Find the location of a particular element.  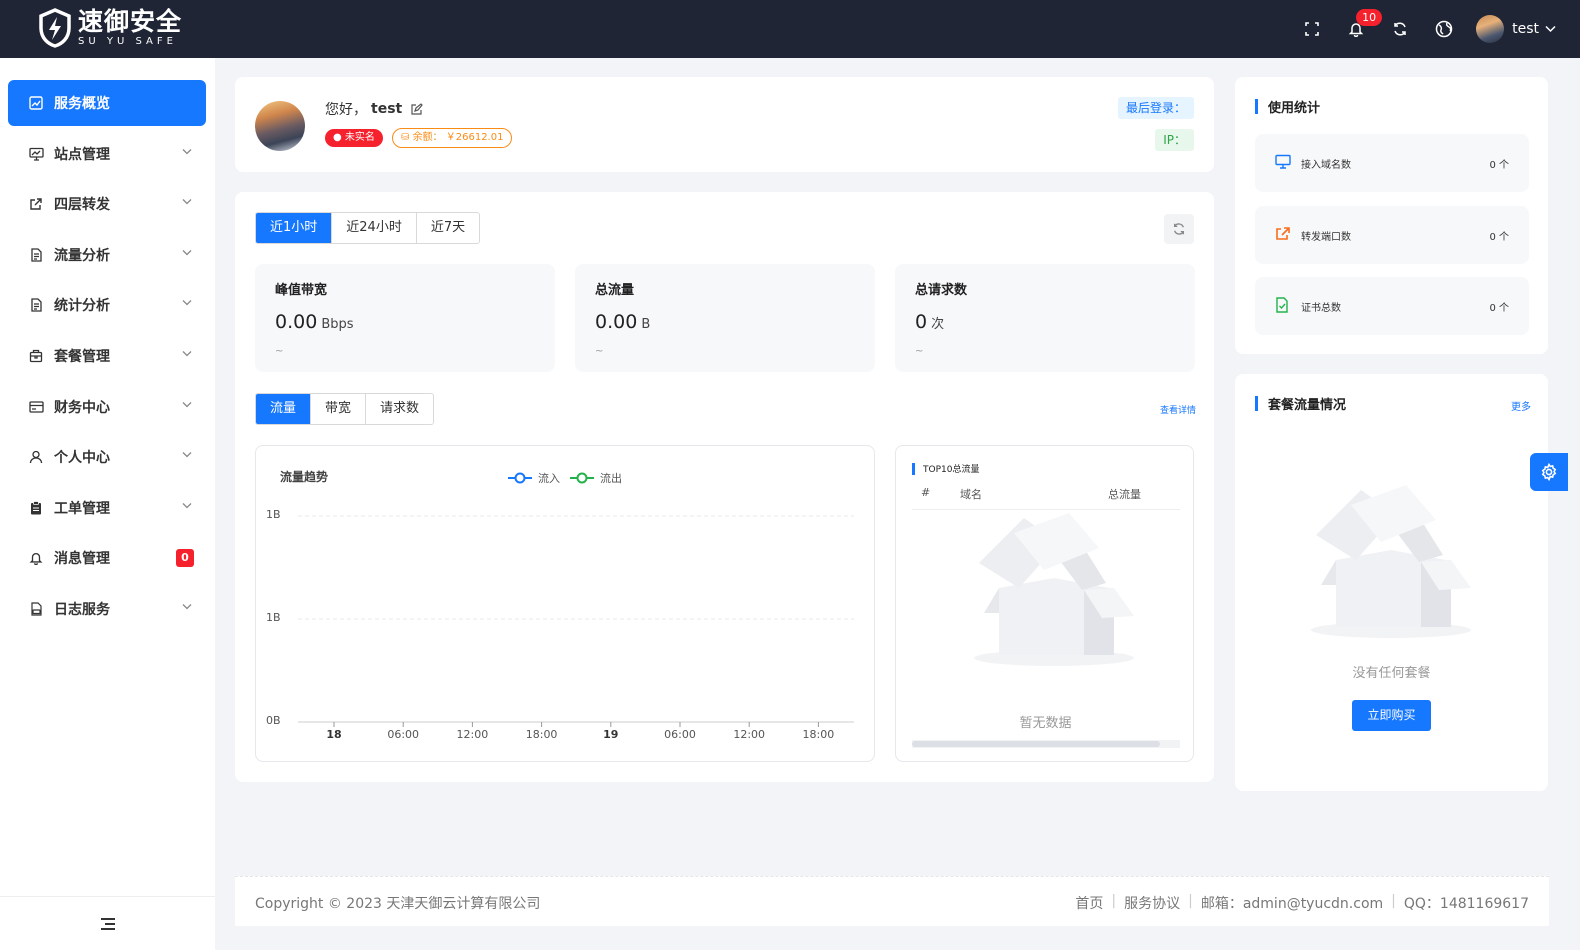

stat-title: 峰值带宽 is located at coordinates (301, 290).